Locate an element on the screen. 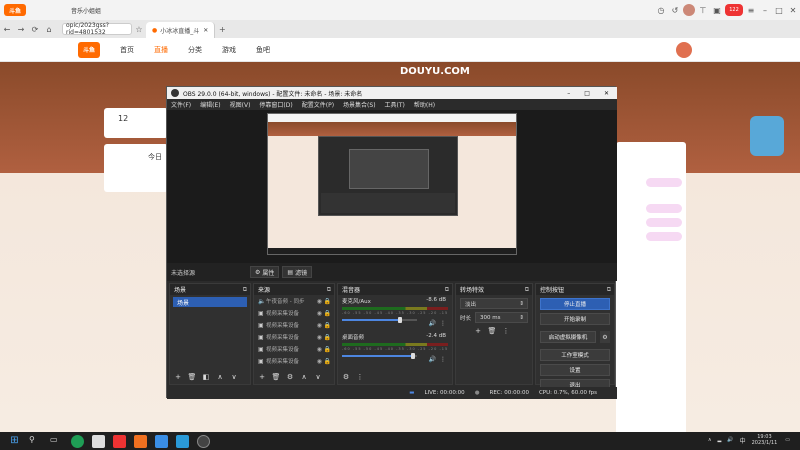 The width and height of the screenshot is (800, 450). maximize-icon: □ is located at coordinates (779, 10).